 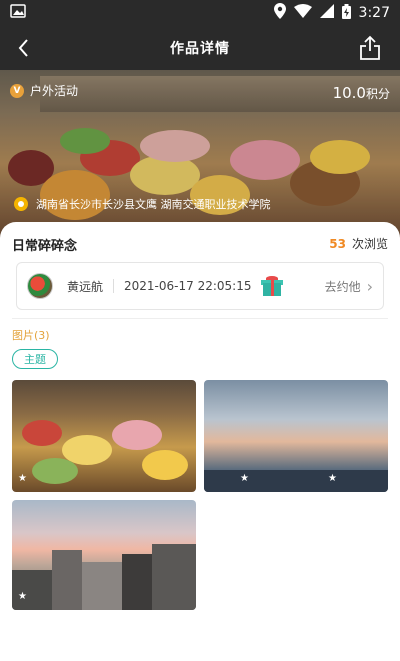 I want to click on activity-badge-icon: V, so click(x=17, y=90).